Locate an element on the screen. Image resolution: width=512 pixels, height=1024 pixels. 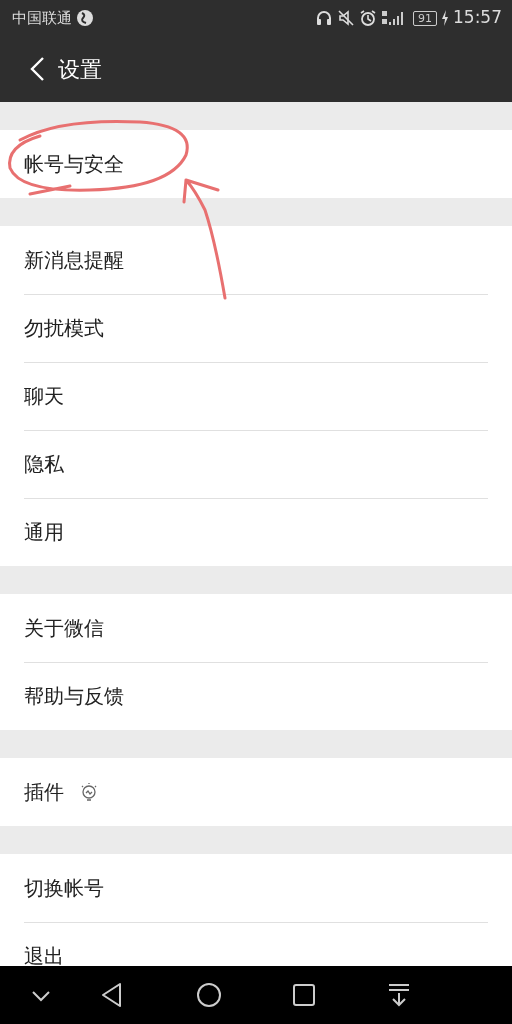
notification-button is located at coordinates (399, 995).